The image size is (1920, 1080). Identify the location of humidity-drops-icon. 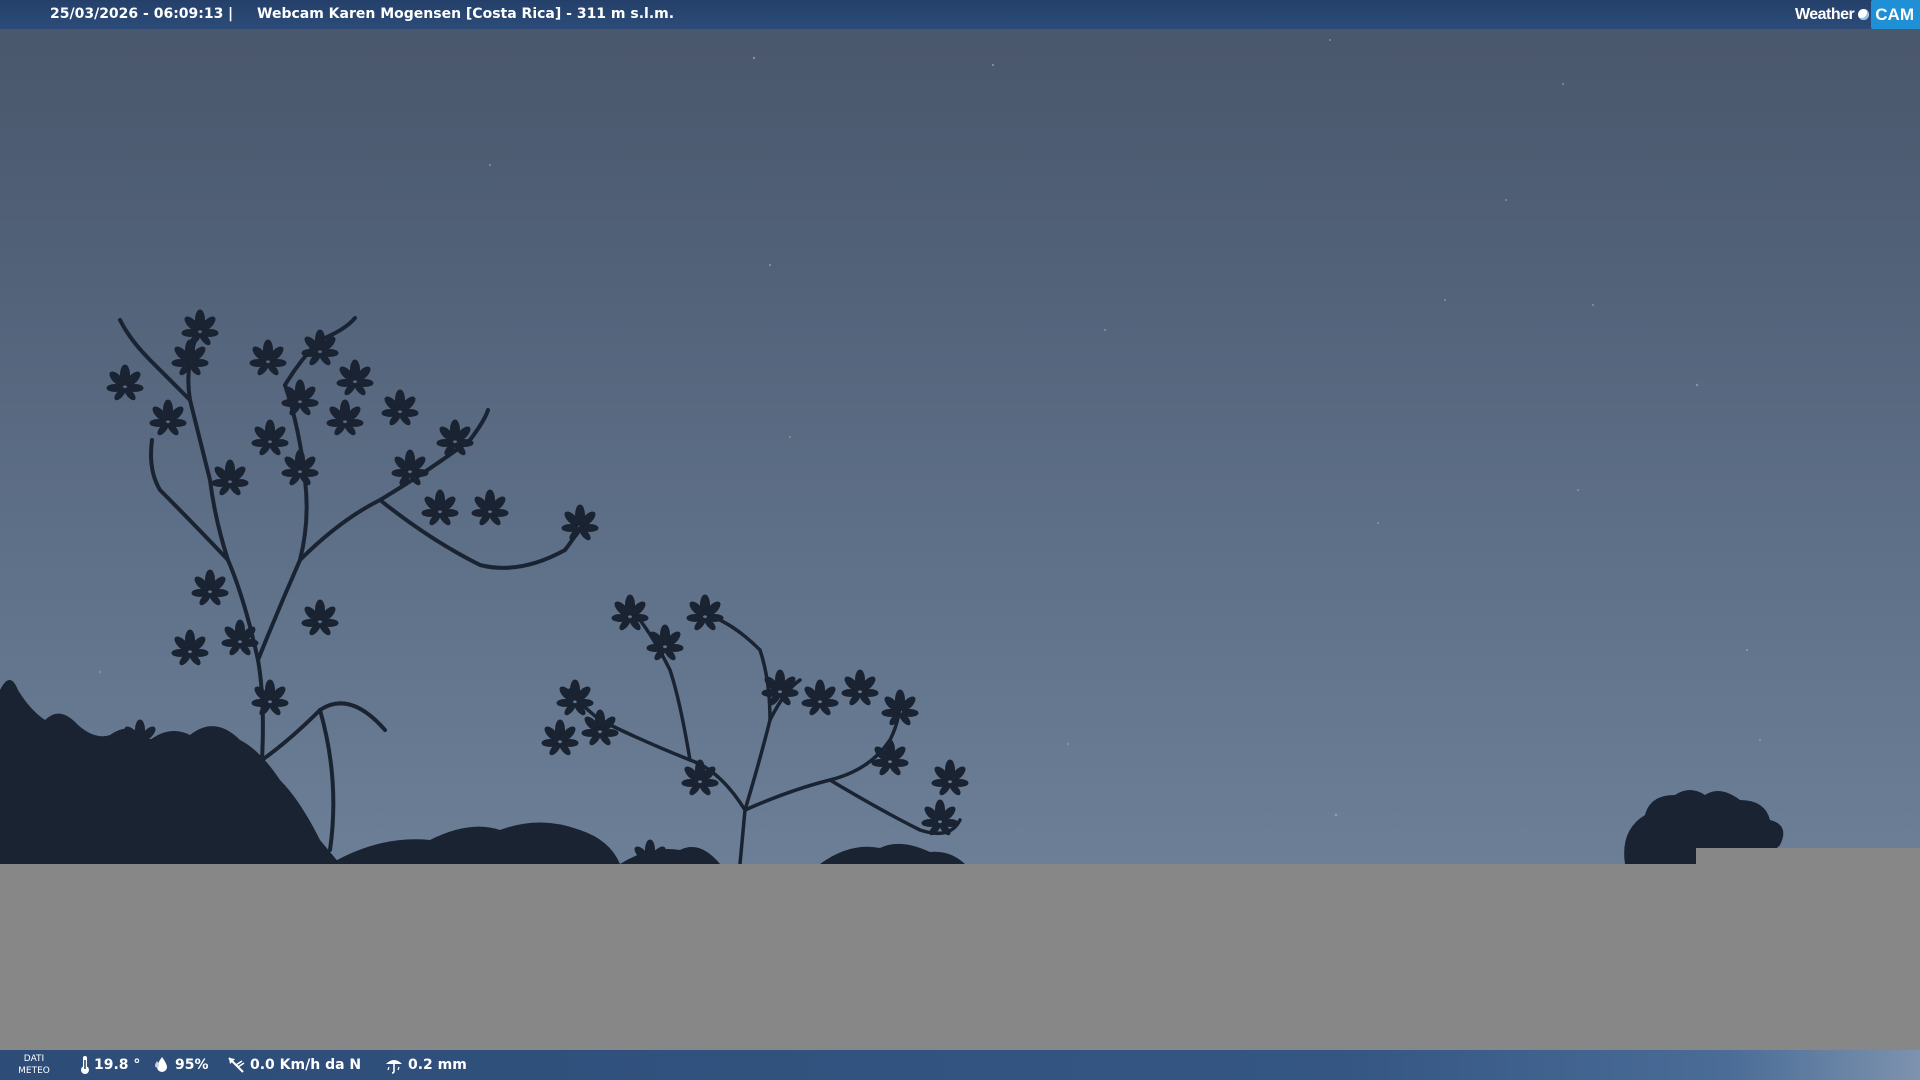
(161, 1064).